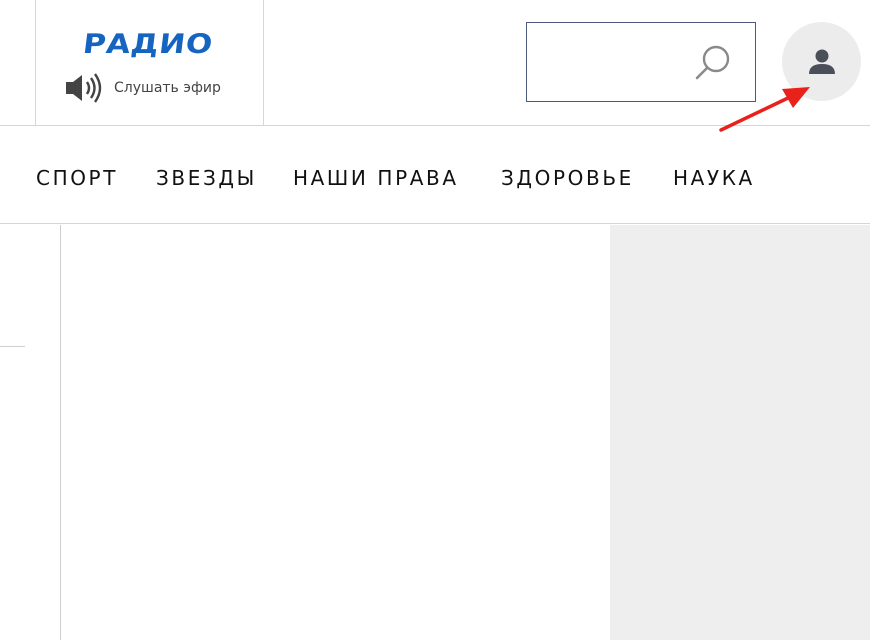 The image size is (870, 640). What do you see at coordinates (167, 88) in the screenshot?
I see `listen-live-label: Слушать эфир` at bounding box center [167, 88].